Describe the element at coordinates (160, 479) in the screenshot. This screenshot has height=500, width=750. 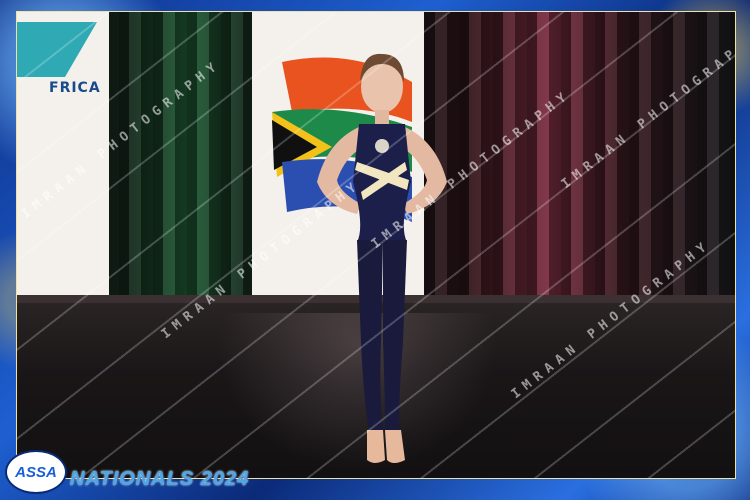
I see `event-title: NATIONALS 2024` at that location.